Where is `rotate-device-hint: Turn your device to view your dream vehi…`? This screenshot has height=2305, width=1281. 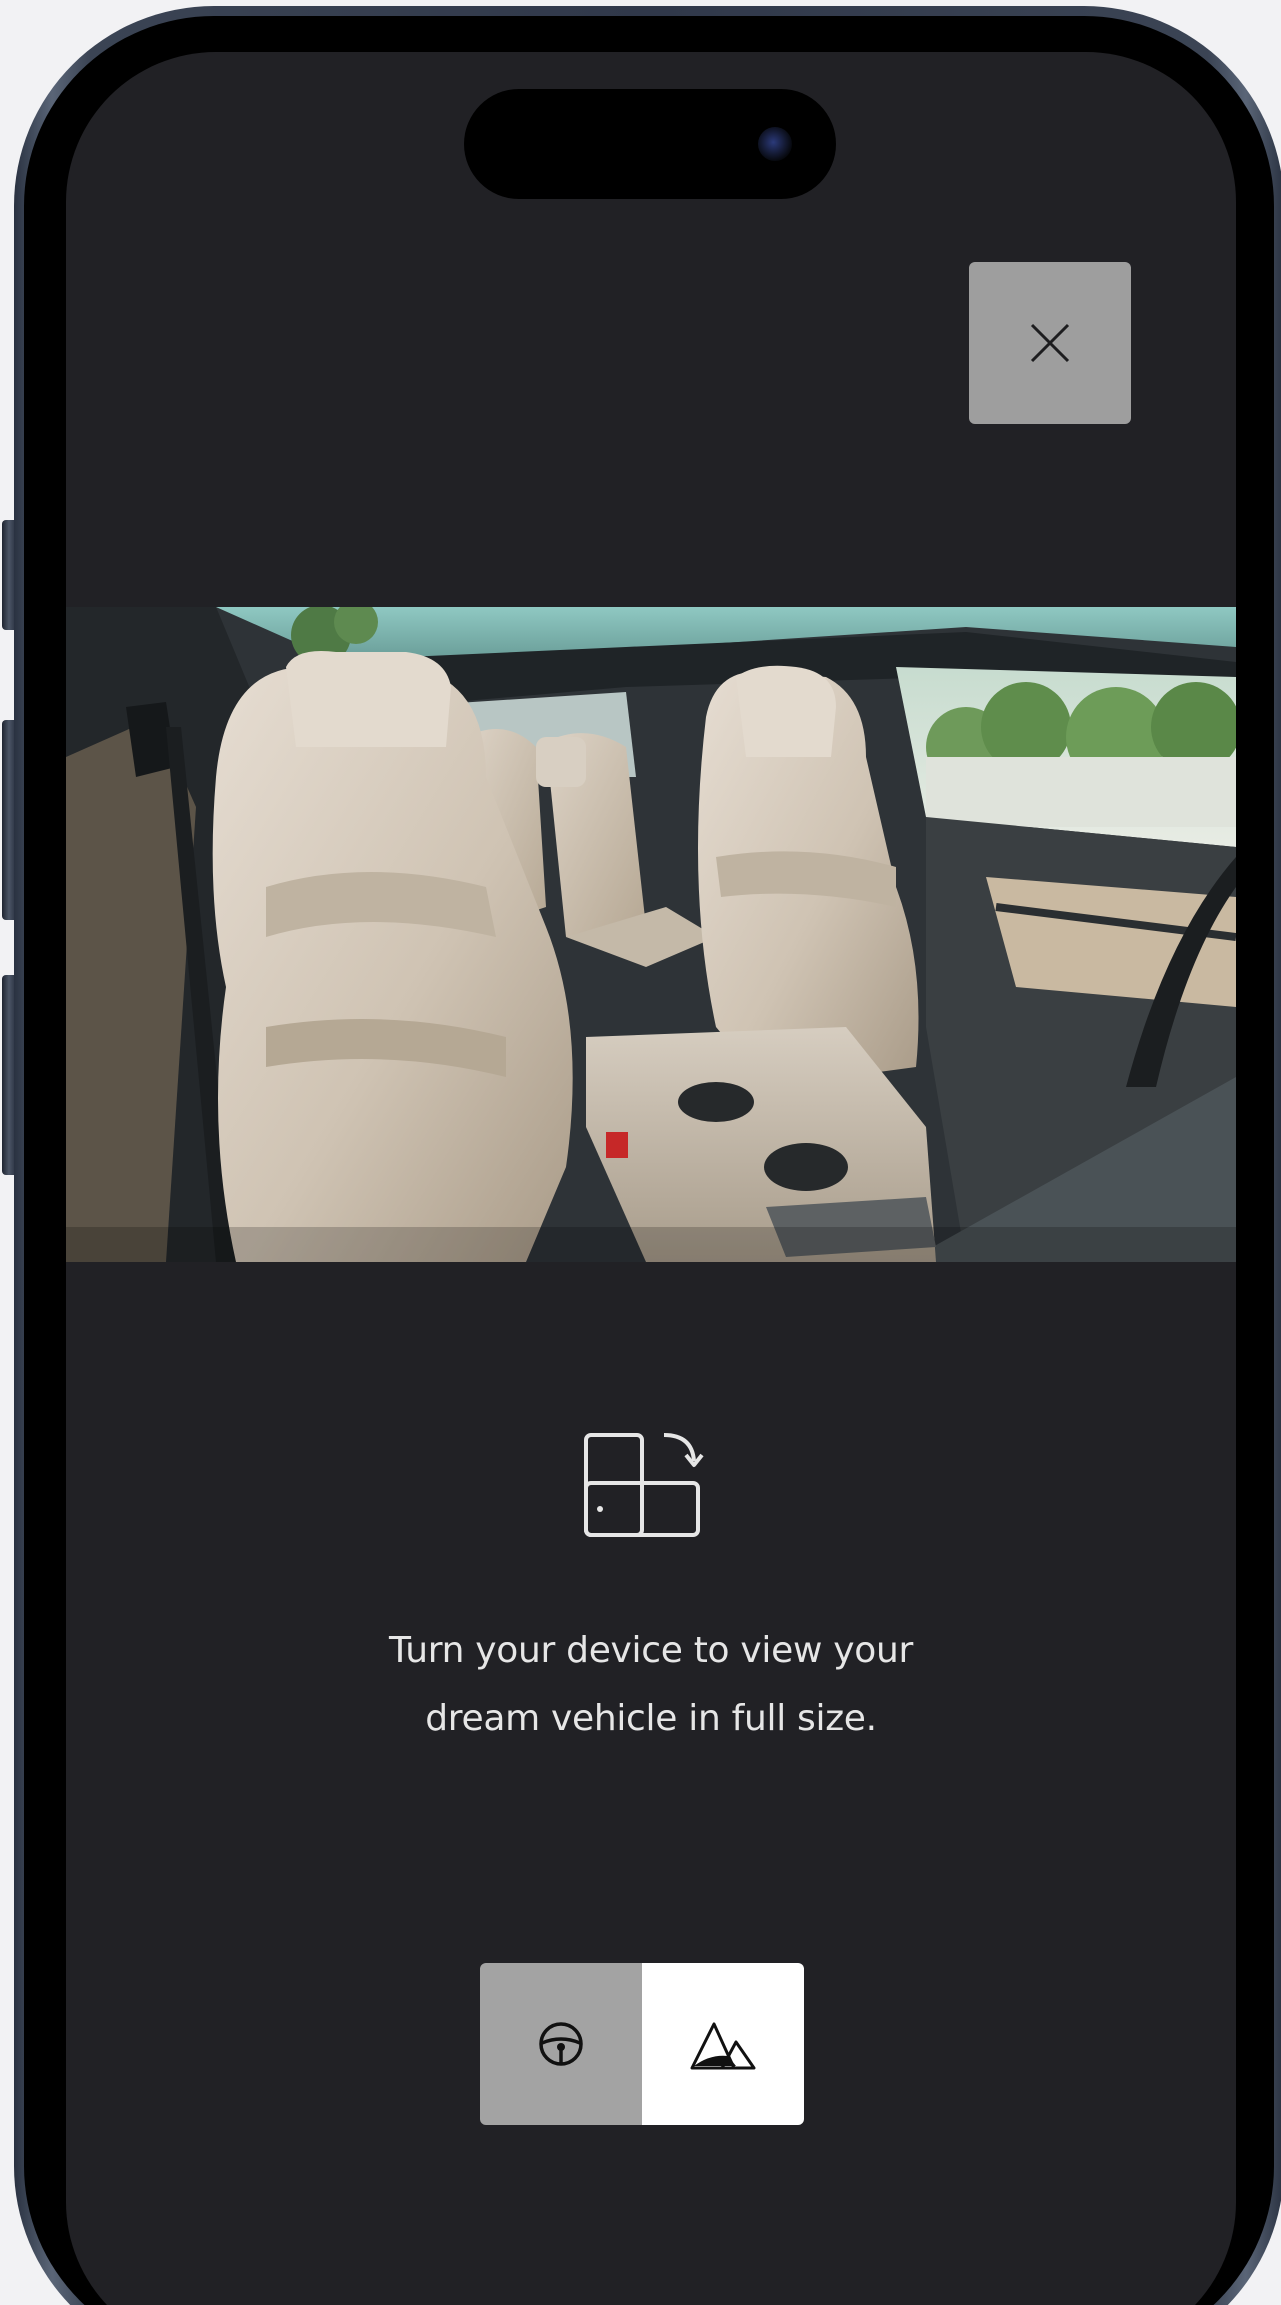
rotate-device-hint: Turn your device to view your dream vehi… is located at coordinates (651, 1685).